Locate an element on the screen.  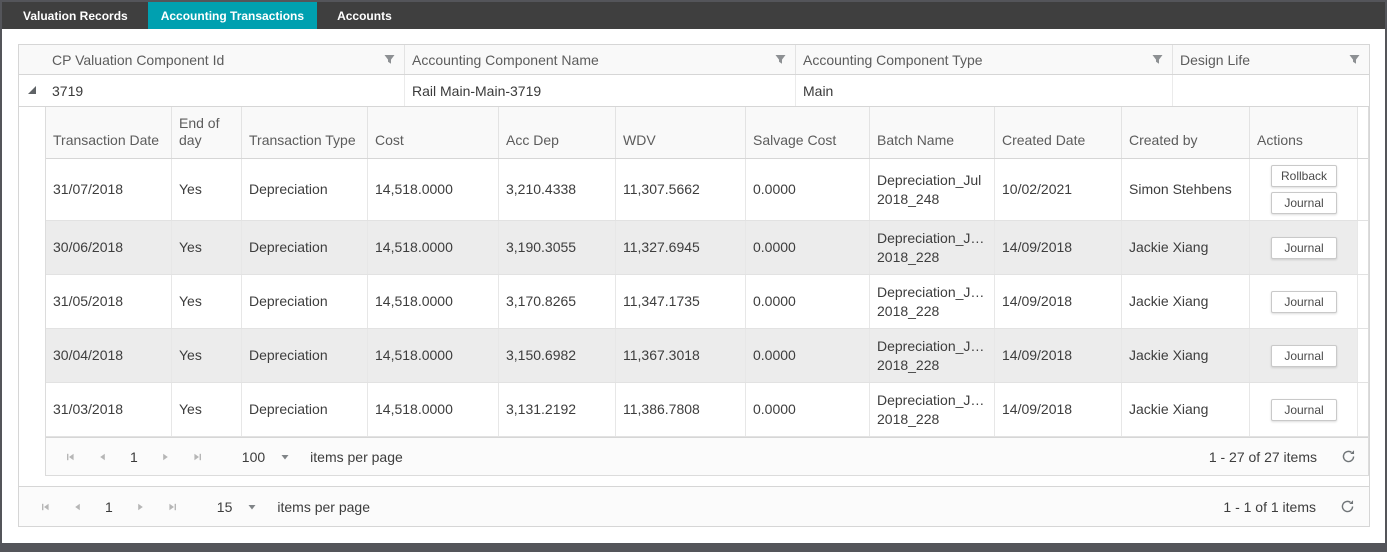
cell-created-by: Simon Stehbens is located at coordinates (1186, 189).